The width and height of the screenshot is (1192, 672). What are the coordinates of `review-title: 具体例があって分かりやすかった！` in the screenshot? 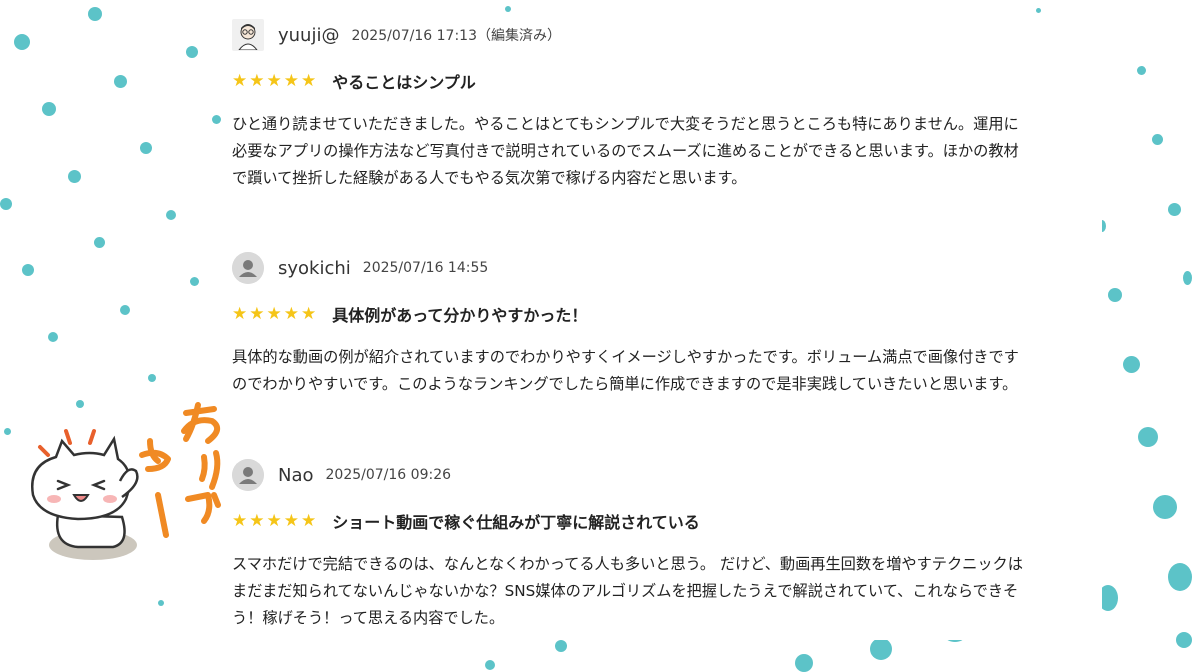 It's located at (460, 315).